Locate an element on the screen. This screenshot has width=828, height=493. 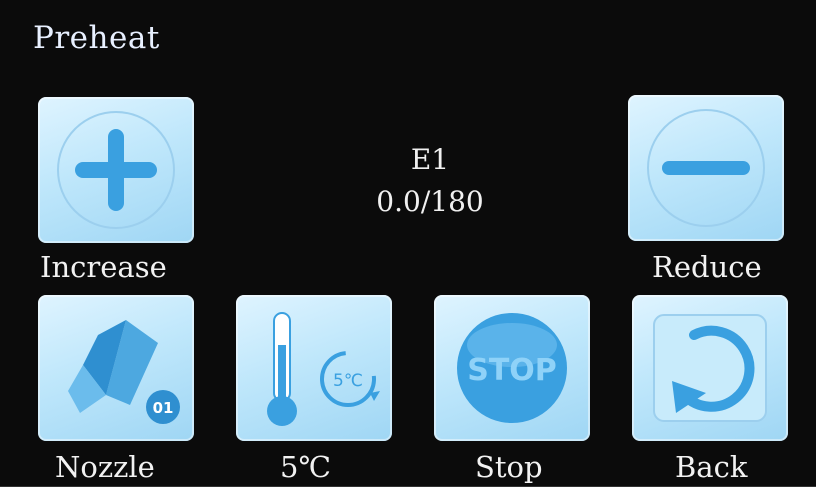
extruder-label: E1 is located at coordinates (430, 159).